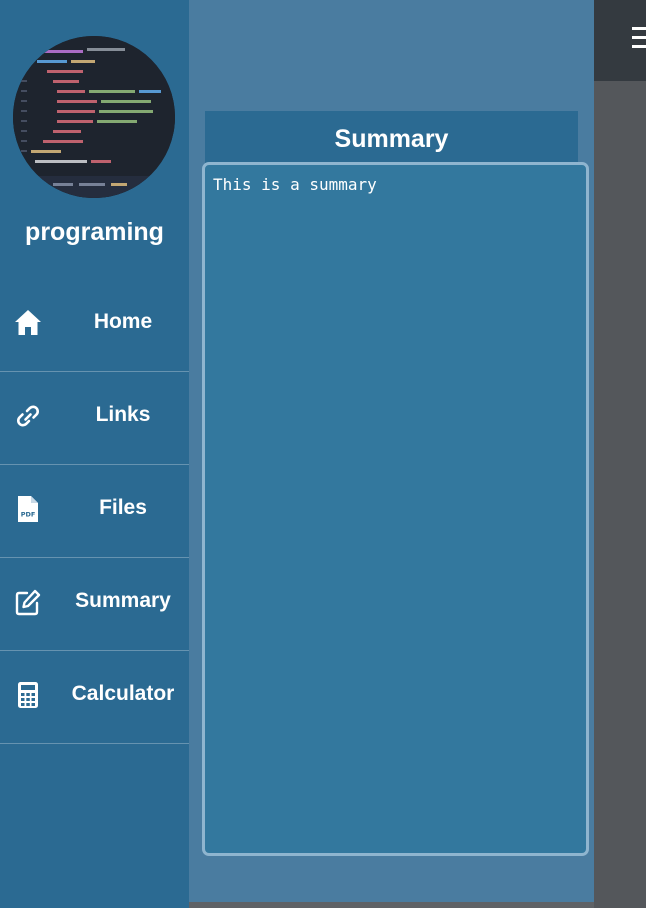 The width and height of the screenshot is (646, 908). Describe the element at coordinates (28, 515) in the screenshot. I see `svg-text: PDF` at that location.